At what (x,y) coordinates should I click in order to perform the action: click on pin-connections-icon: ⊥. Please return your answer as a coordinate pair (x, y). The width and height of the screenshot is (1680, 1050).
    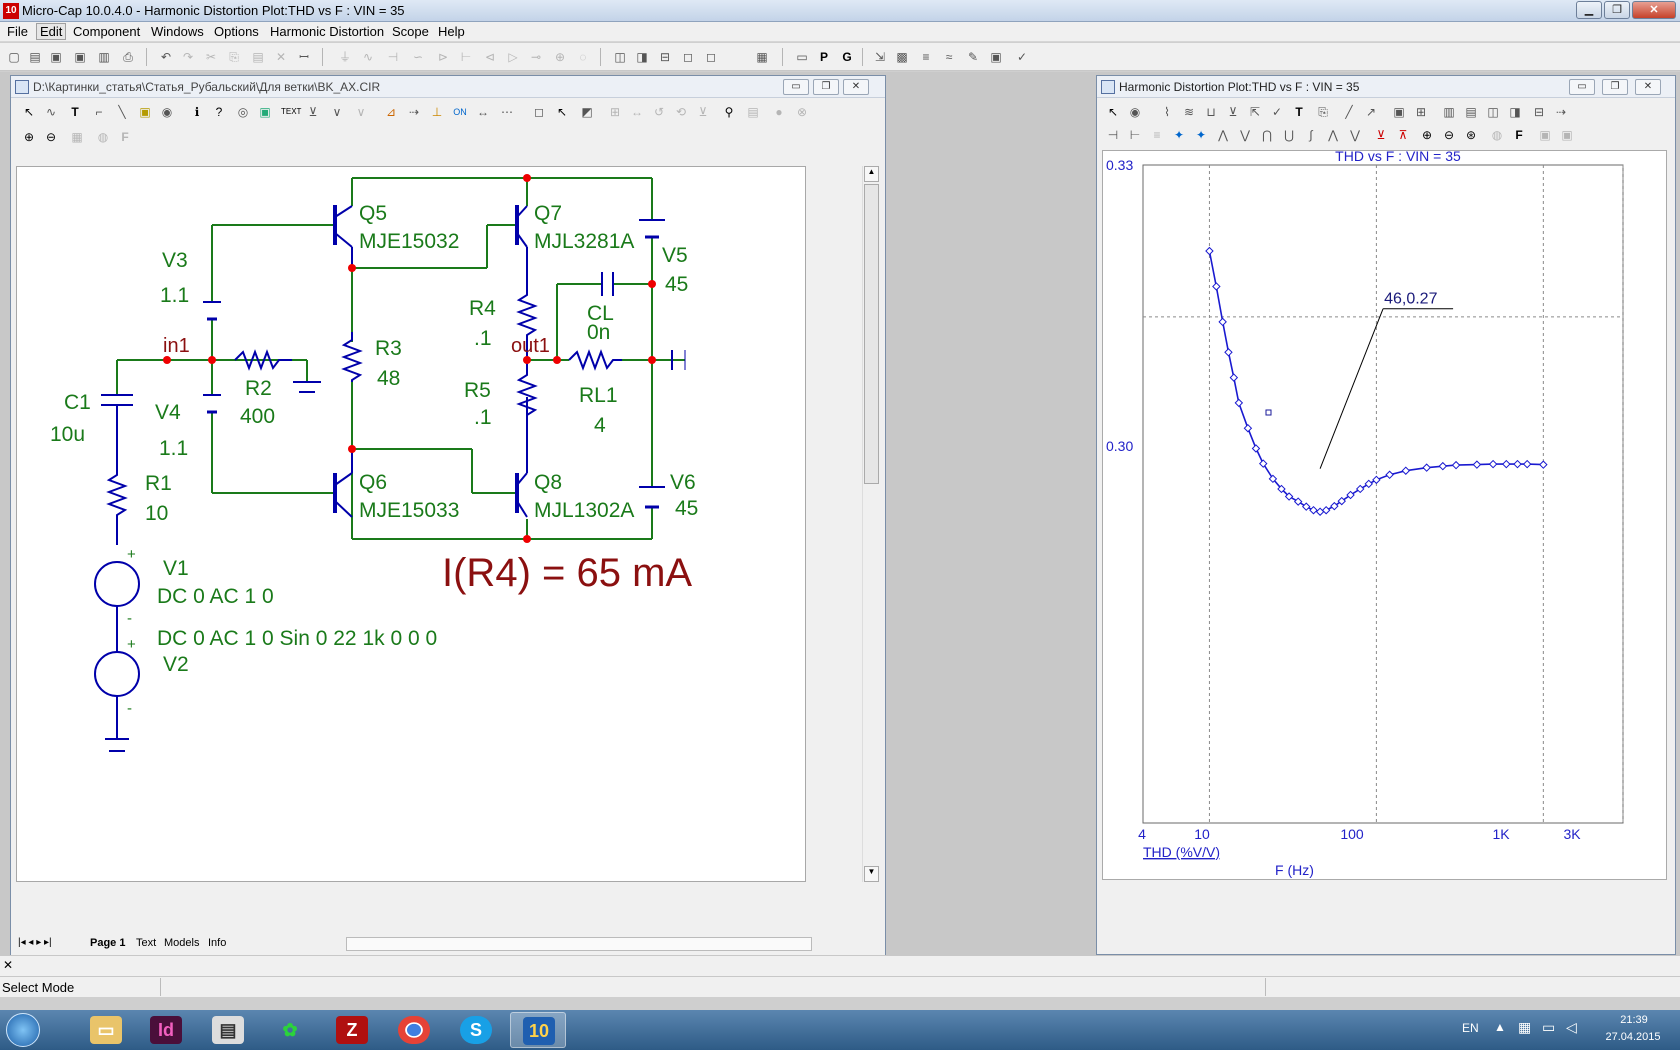
    Looking at the image, I should click on (437, 112).